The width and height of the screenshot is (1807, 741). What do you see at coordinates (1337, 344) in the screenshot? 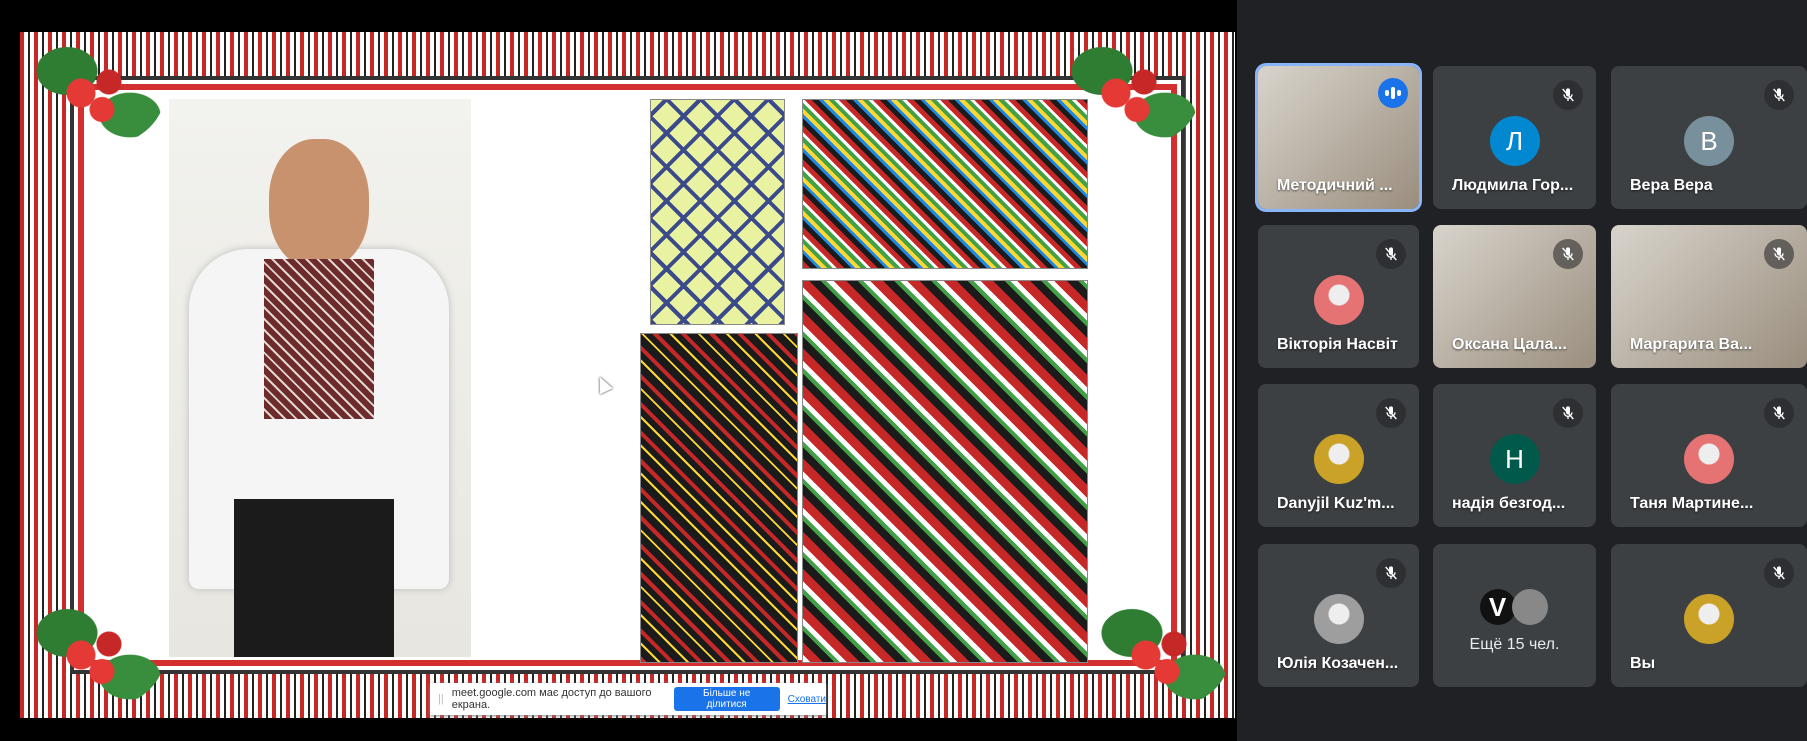
I see `participant-name: Вікторія Насвіт` at bounding box center [1337, 344].